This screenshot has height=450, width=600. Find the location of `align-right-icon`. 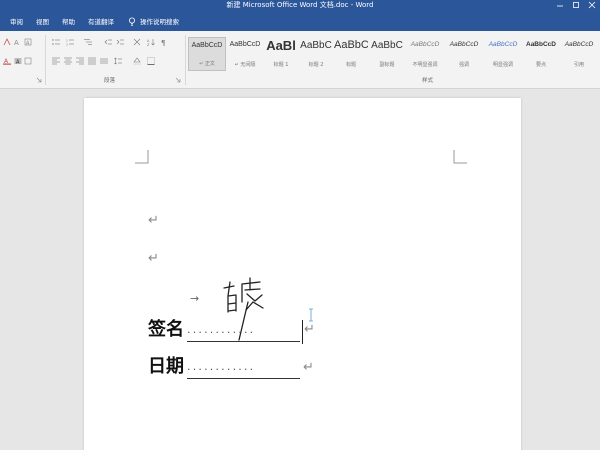

align-right-icon is located at coordinates (80, 61).